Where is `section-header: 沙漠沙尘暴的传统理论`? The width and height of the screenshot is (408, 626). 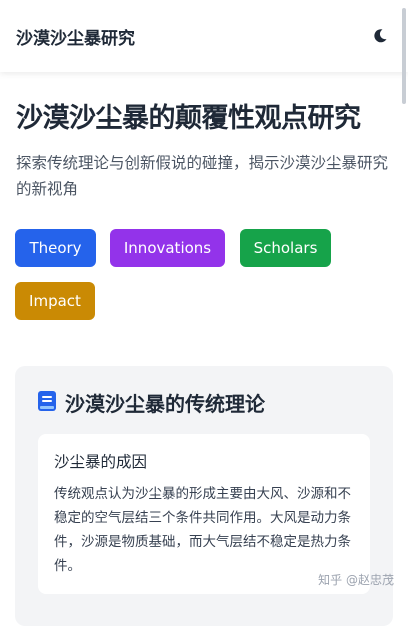
section-header: 沙漠沙尘暴的传统理论 is located at coordinates (151, 402).